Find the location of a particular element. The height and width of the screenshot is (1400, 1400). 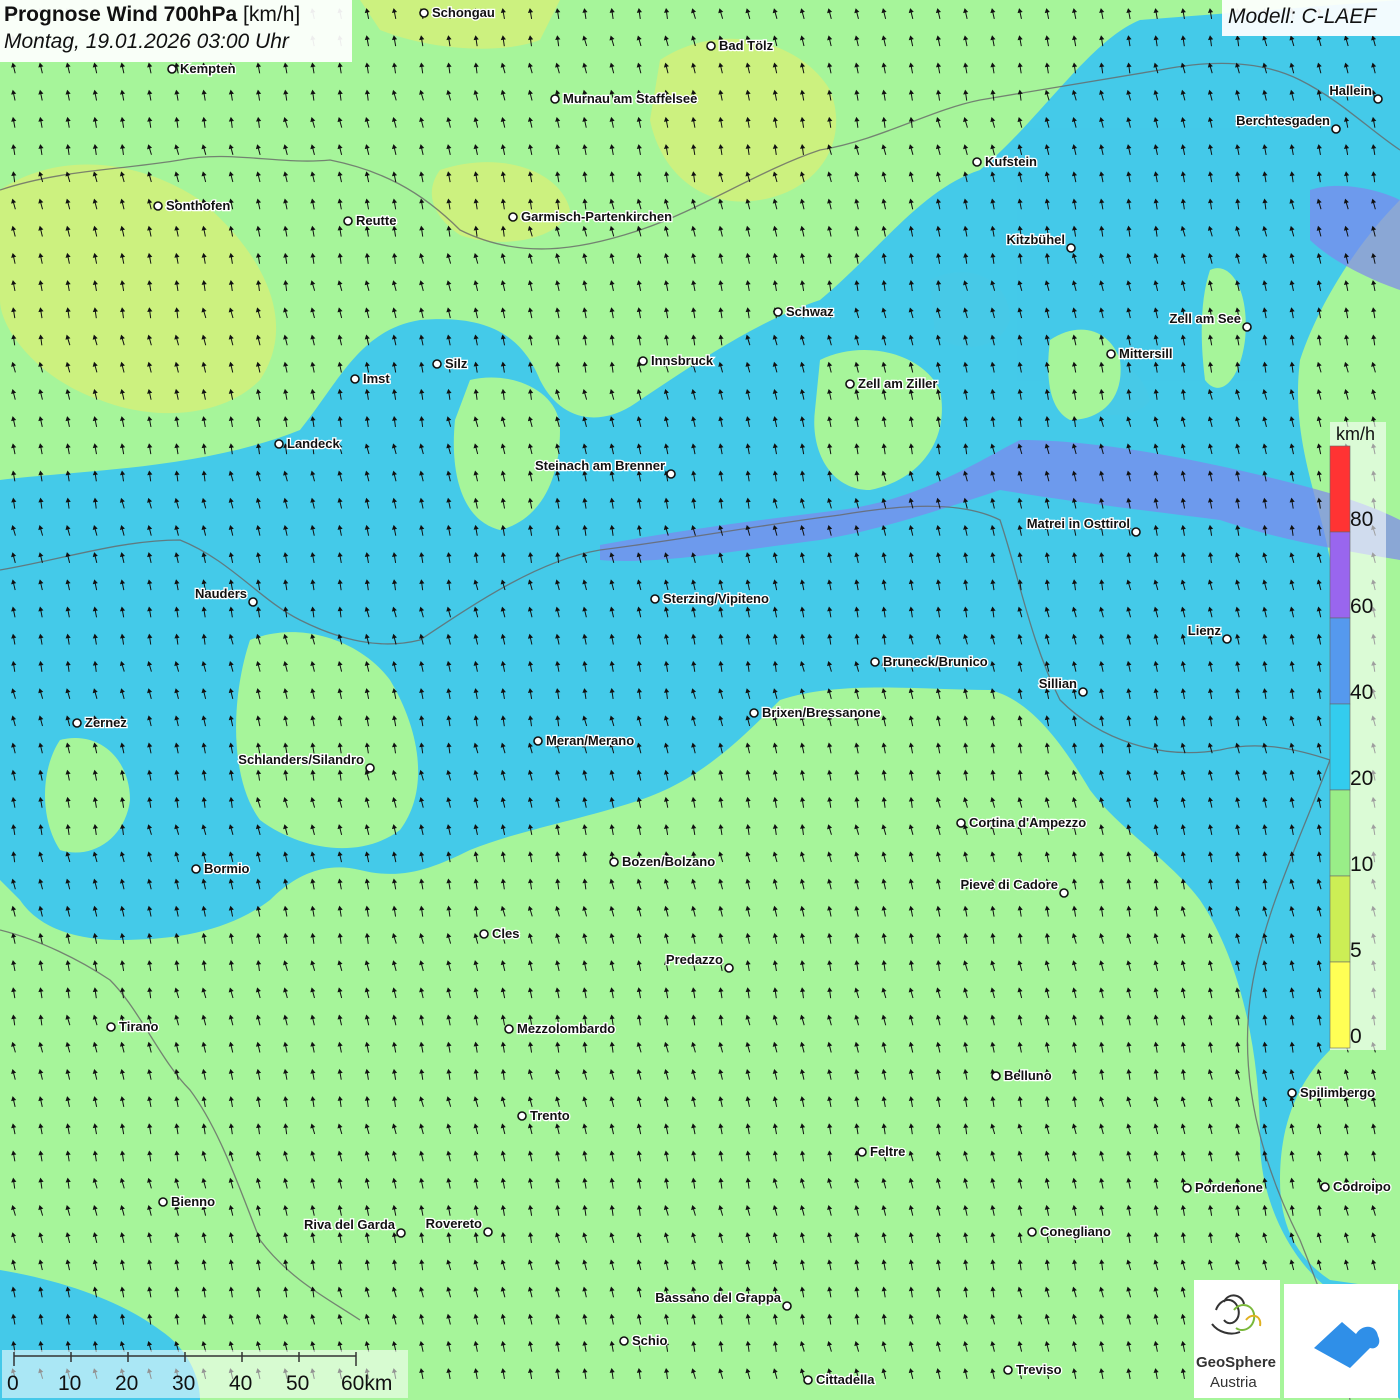

scale-label-0: 0 is located at coordinates (13, 1383).